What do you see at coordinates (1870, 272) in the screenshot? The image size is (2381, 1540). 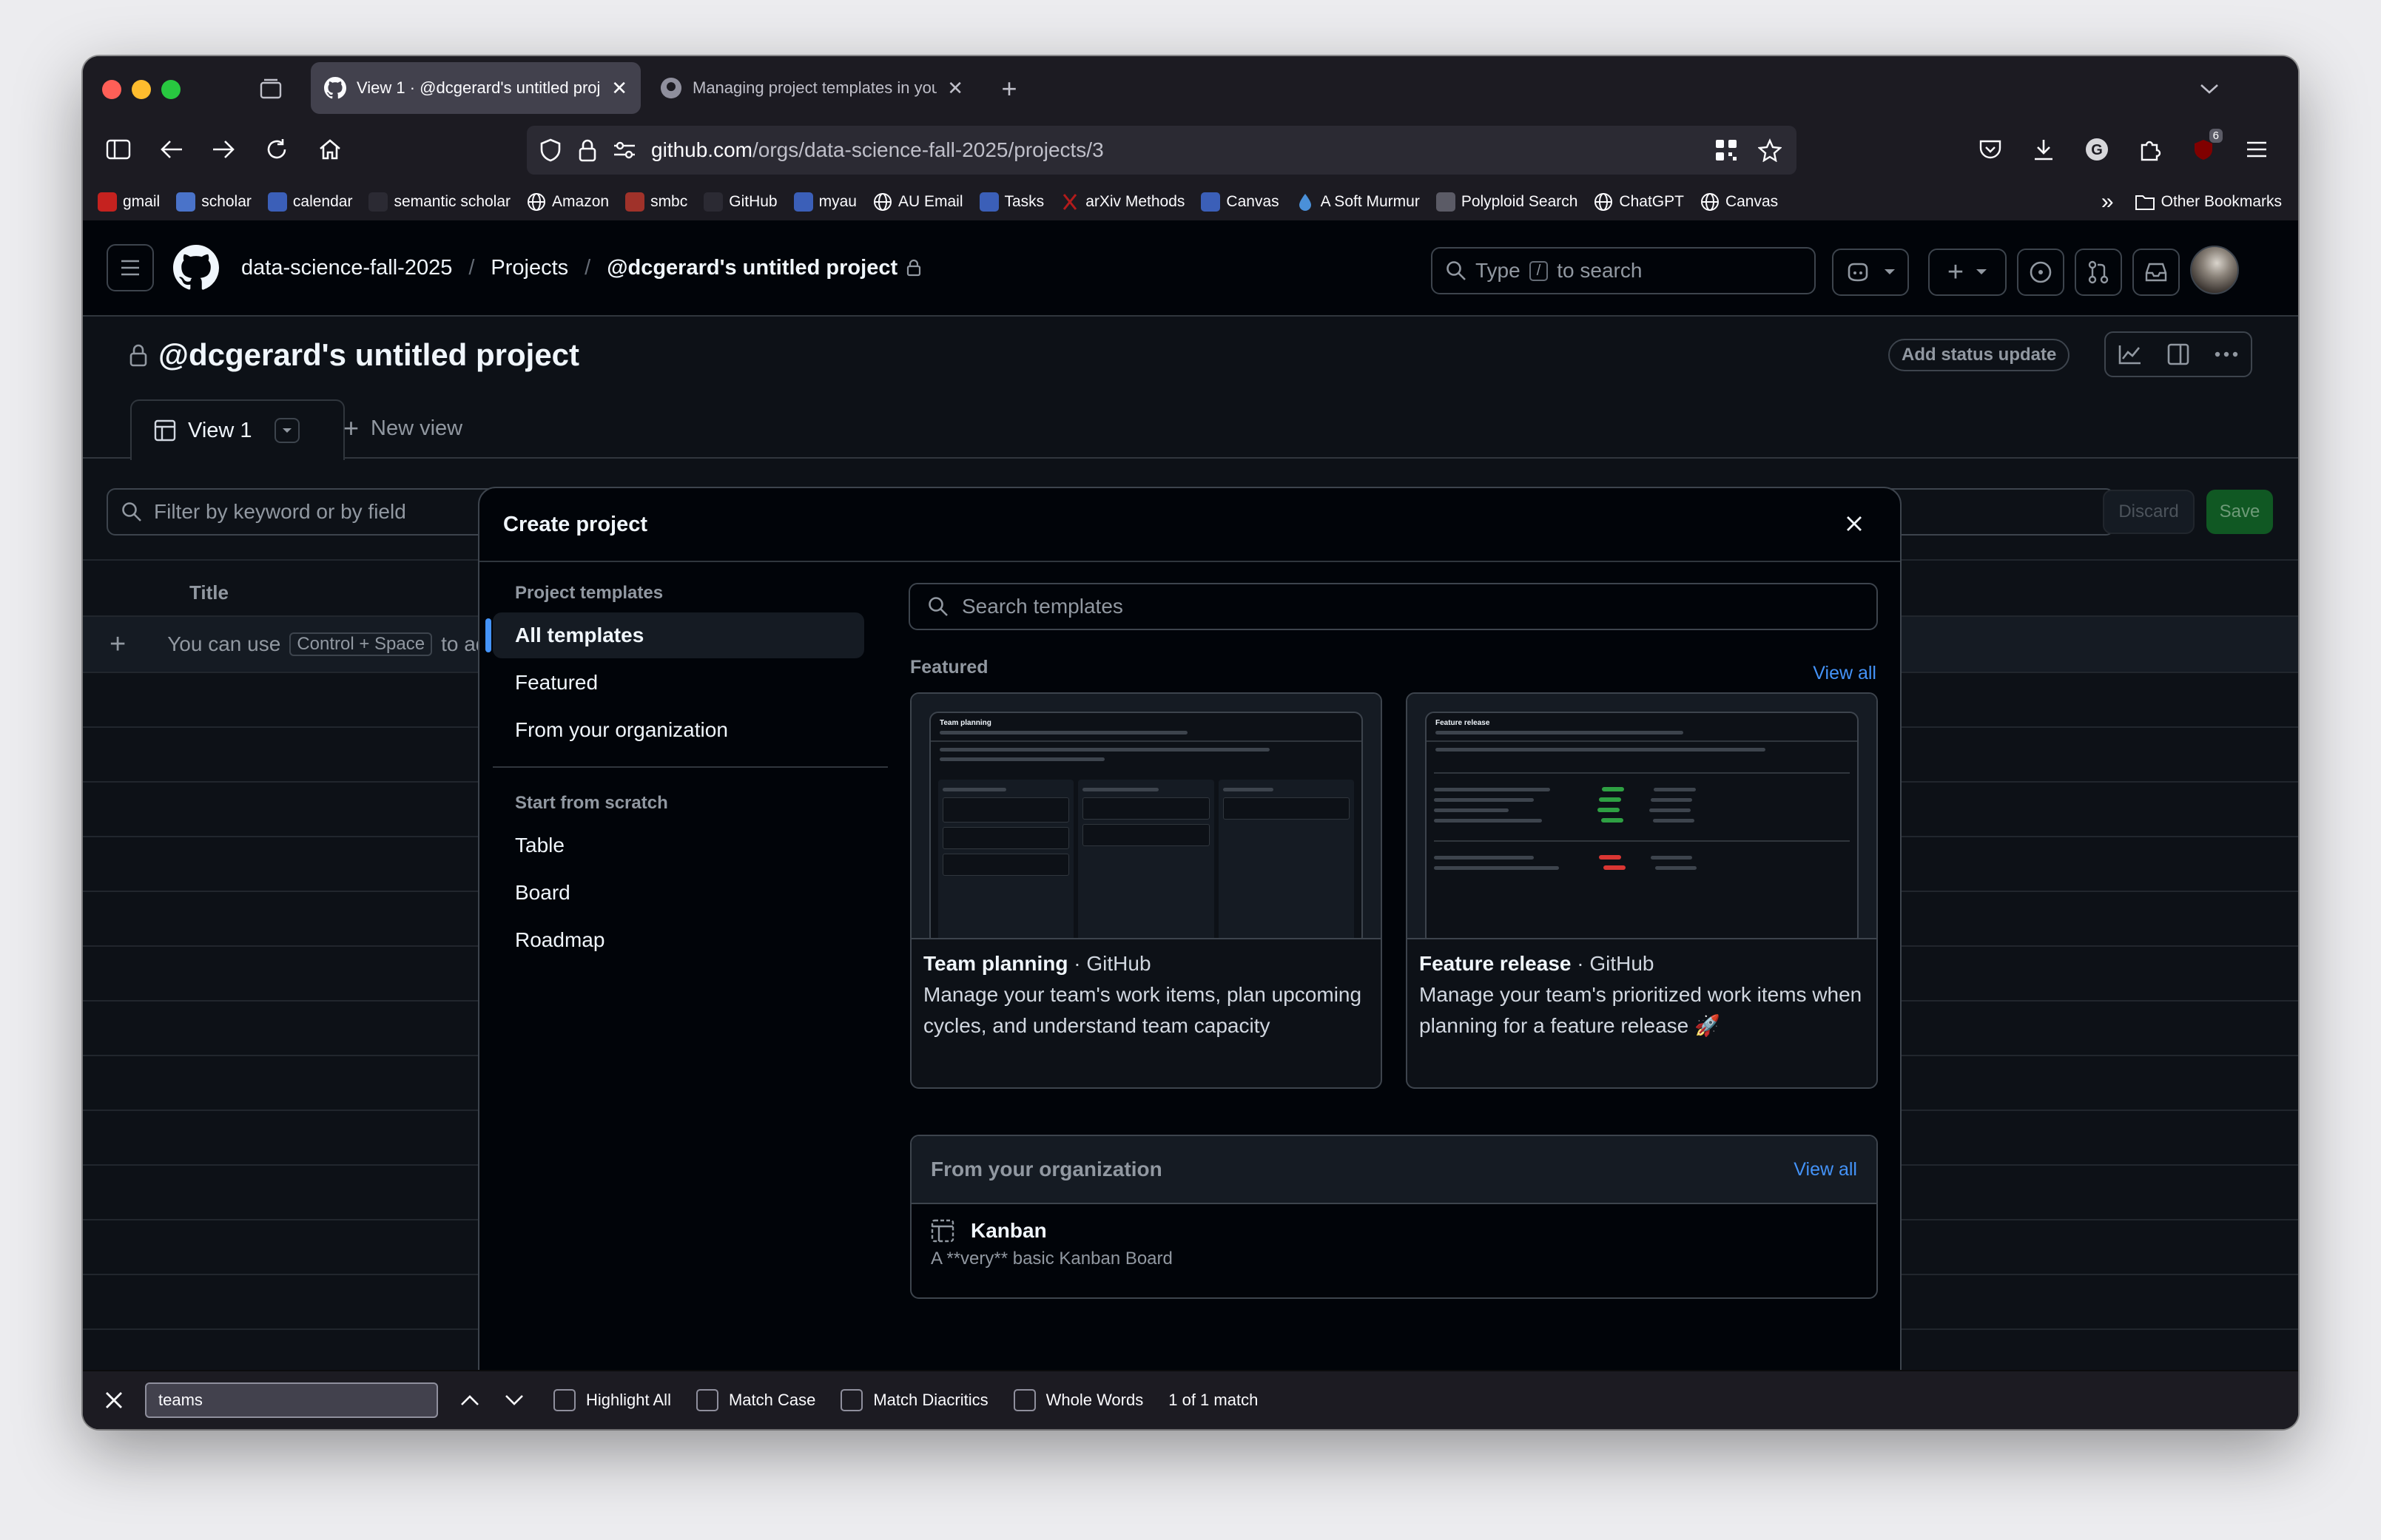 I see `copilot-button` at bounding box center [1870, 272].